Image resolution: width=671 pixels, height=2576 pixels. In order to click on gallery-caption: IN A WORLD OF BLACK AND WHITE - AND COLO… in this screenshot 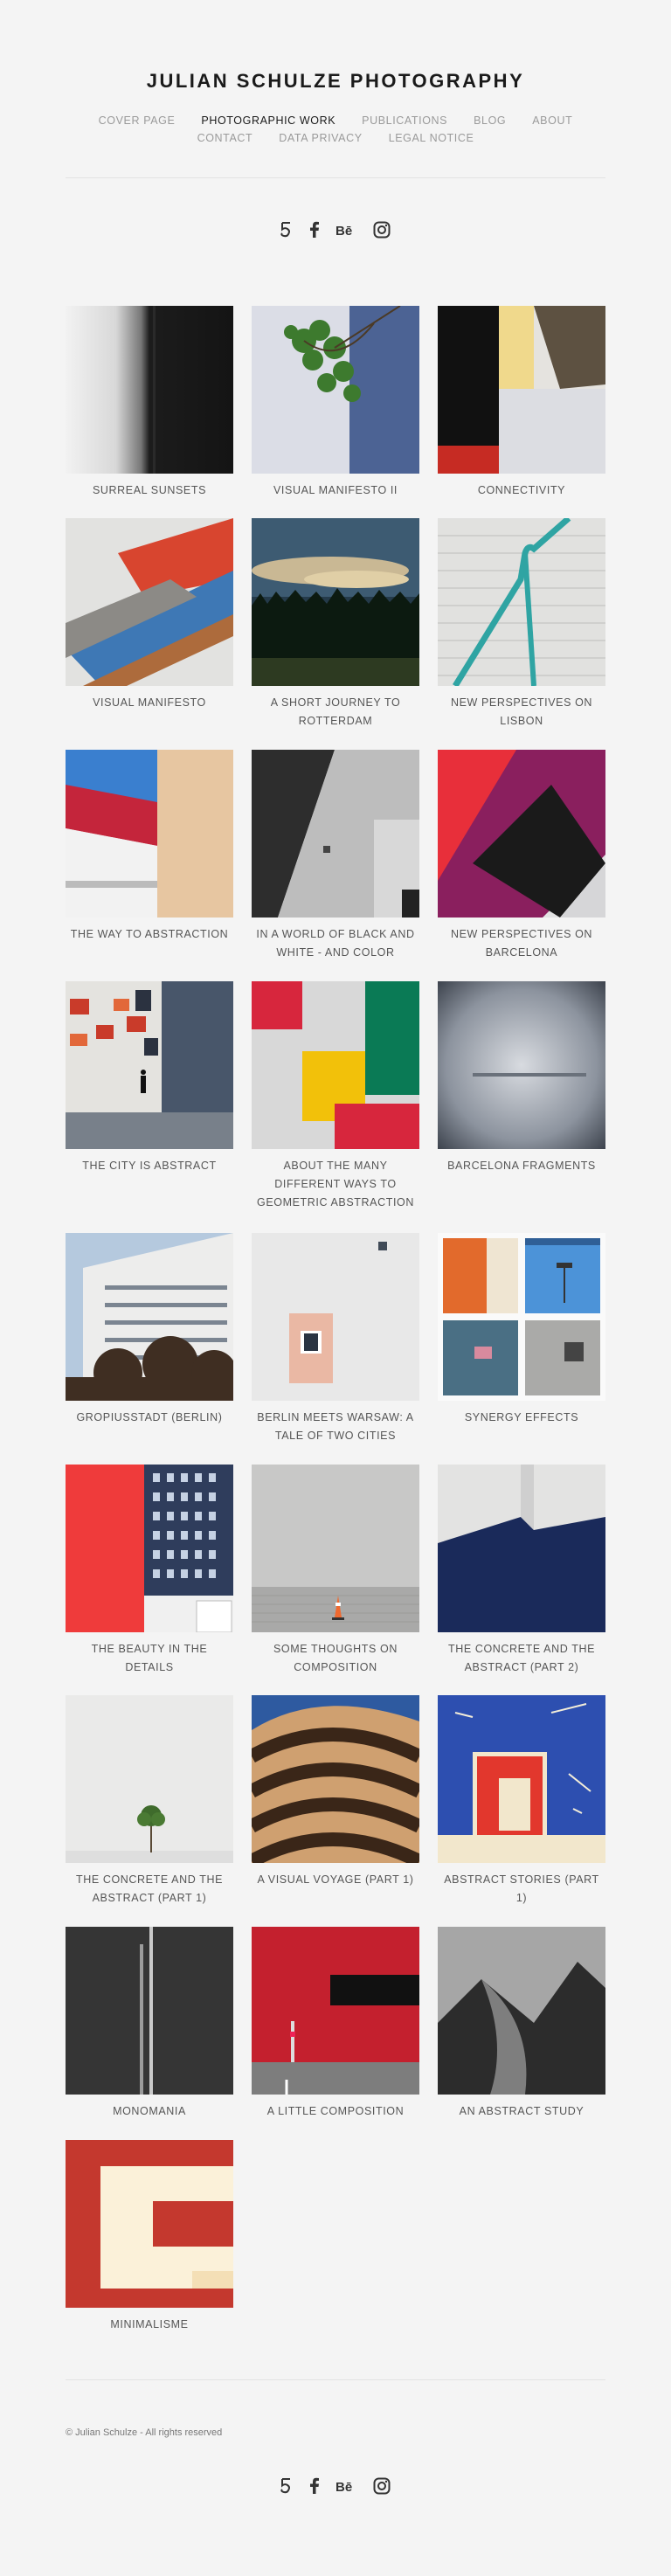, I will do `click(335, 943)`.